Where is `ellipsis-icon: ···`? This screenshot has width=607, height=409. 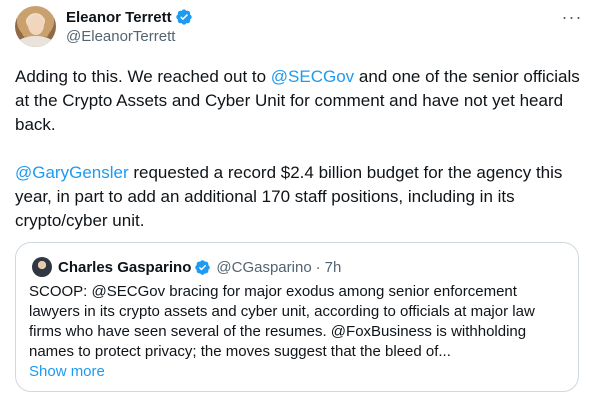
ellipsis-icon: ··· is located at coordinates (572, 16).